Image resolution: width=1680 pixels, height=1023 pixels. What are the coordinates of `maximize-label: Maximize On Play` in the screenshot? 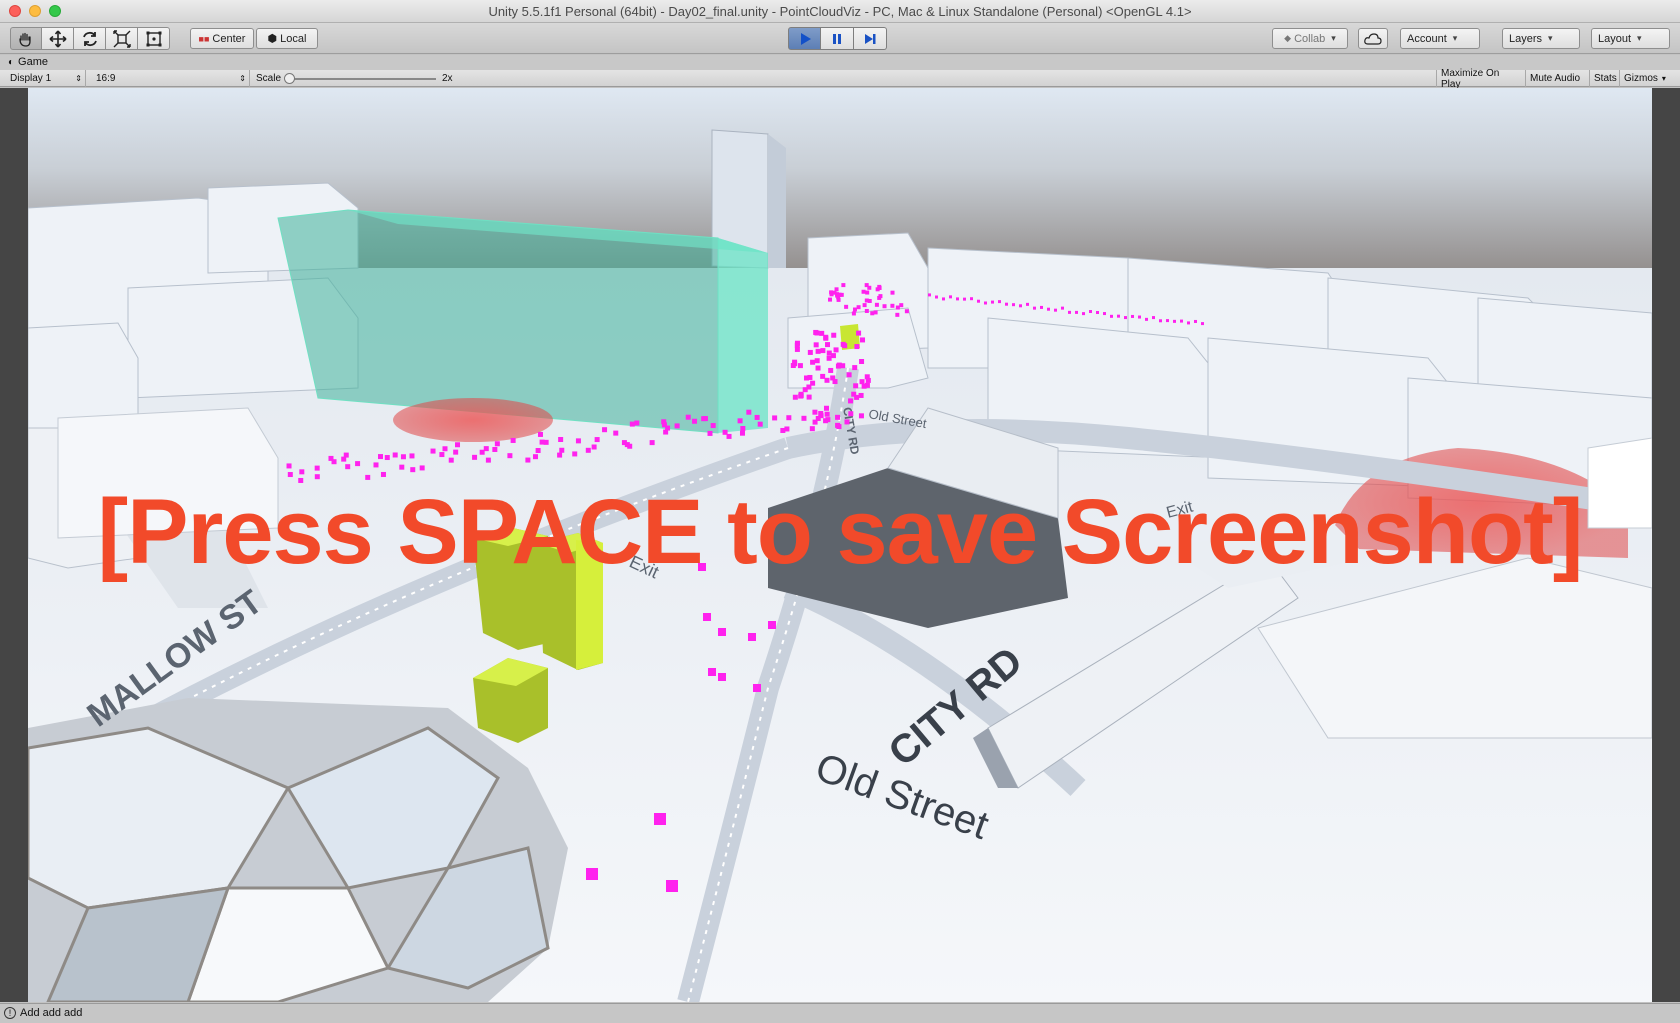 It's located at (1470, 78).